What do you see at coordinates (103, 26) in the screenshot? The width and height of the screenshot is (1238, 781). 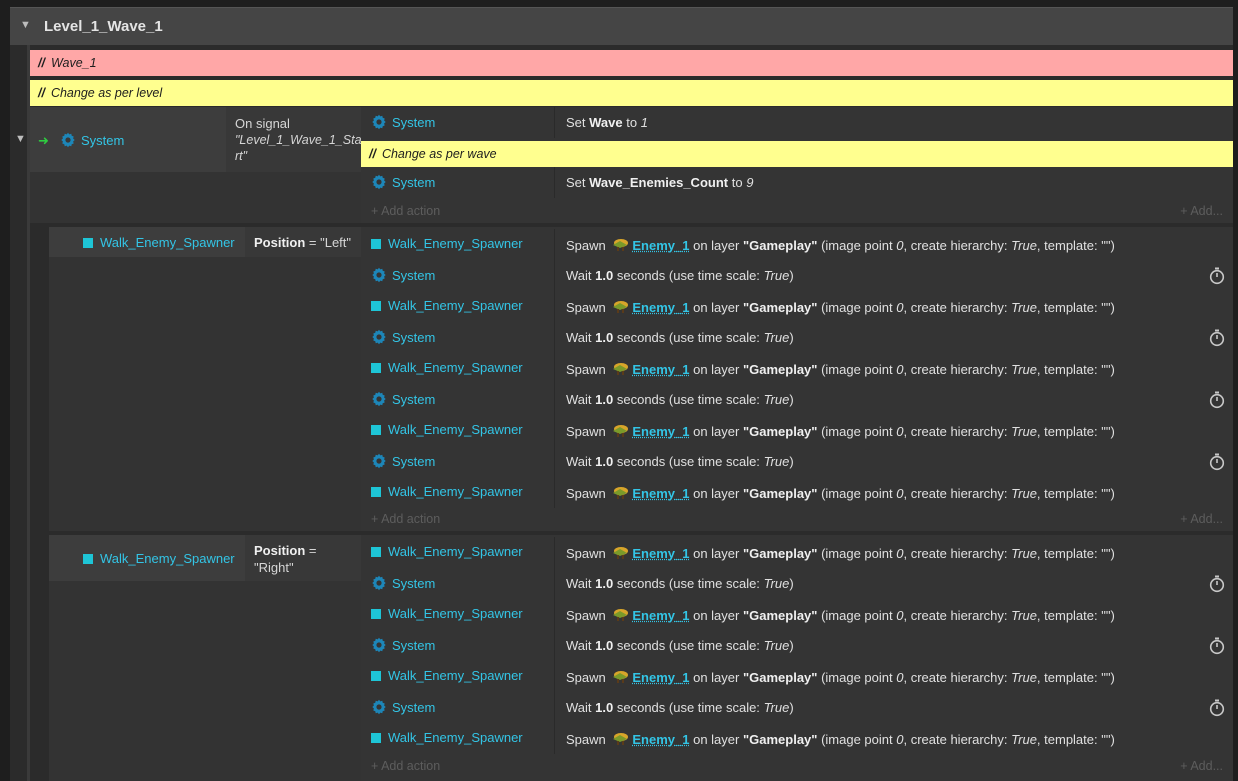 I see `group-title: Level_1_Wave_1` at bounding box center [103, 26].